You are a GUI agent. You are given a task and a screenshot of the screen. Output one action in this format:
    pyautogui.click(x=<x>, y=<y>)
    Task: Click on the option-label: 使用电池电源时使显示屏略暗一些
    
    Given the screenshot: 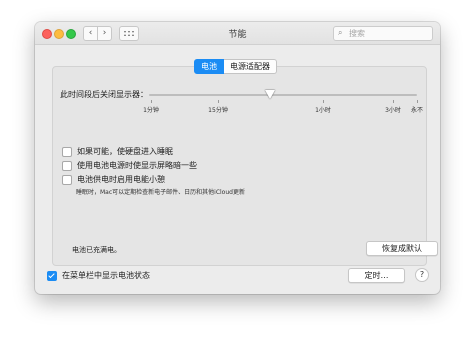 What is the action you would take?
    pyautogui.click(x=137, y=165)
    